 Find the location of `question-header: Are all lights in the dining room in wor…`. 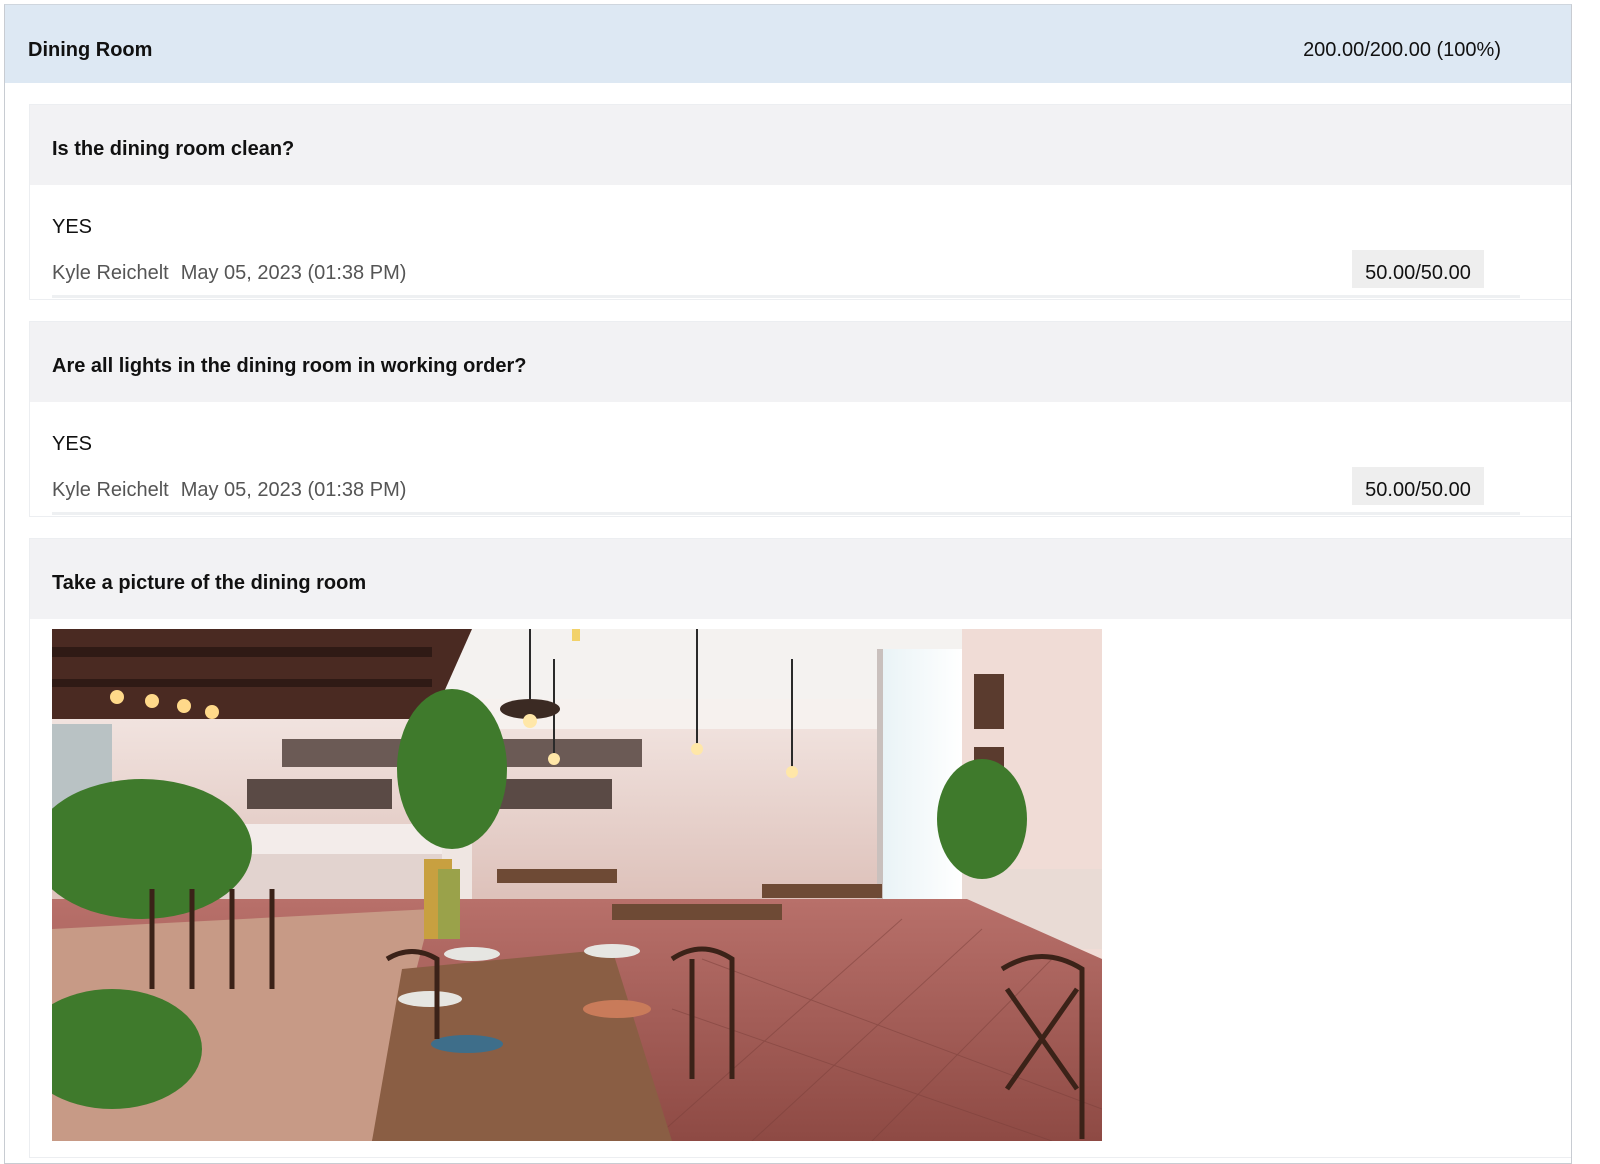

question-header: Are all lights in the dining room in wor… is located at coordinates (800, 362).